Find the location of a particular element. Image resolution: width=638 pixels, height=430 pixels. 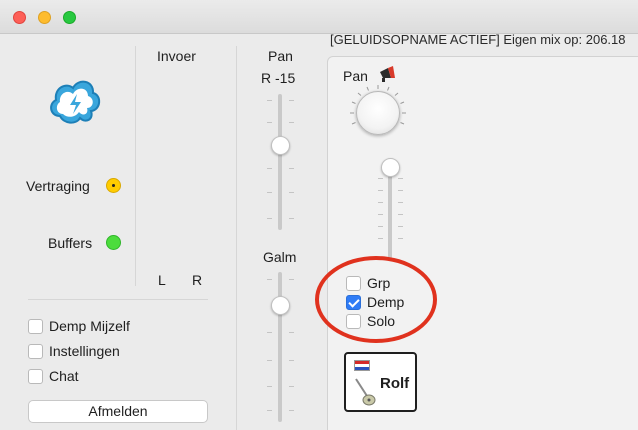

netherlands-flag-icon is located at coordinates (362, 365).